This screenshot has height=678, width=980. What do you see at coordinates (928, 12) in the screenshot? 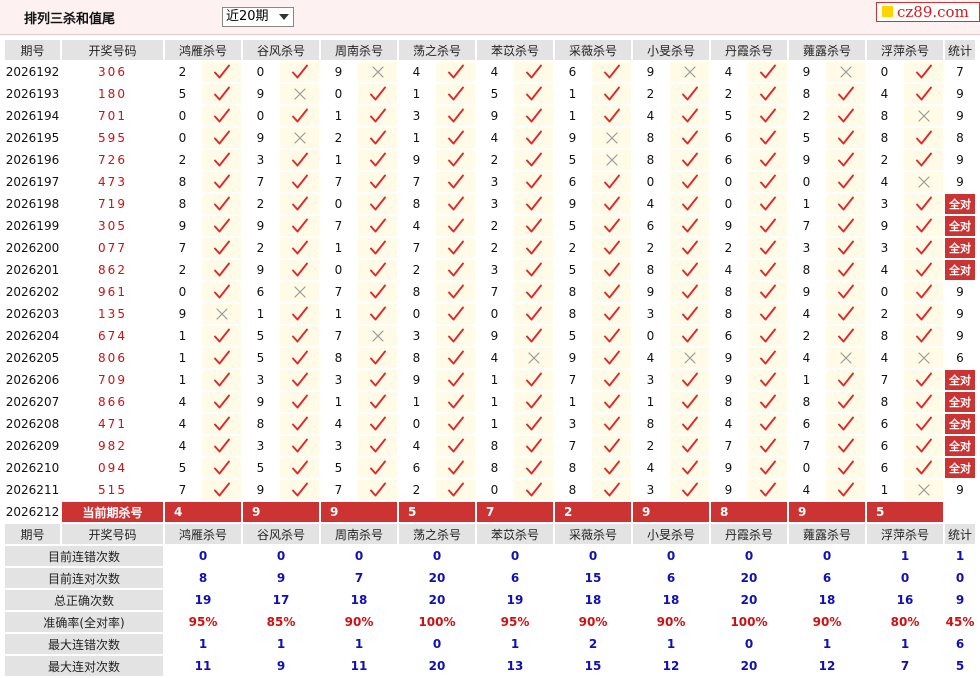
I see `site-logo: cz89.com` at bounding box center [928, 12].